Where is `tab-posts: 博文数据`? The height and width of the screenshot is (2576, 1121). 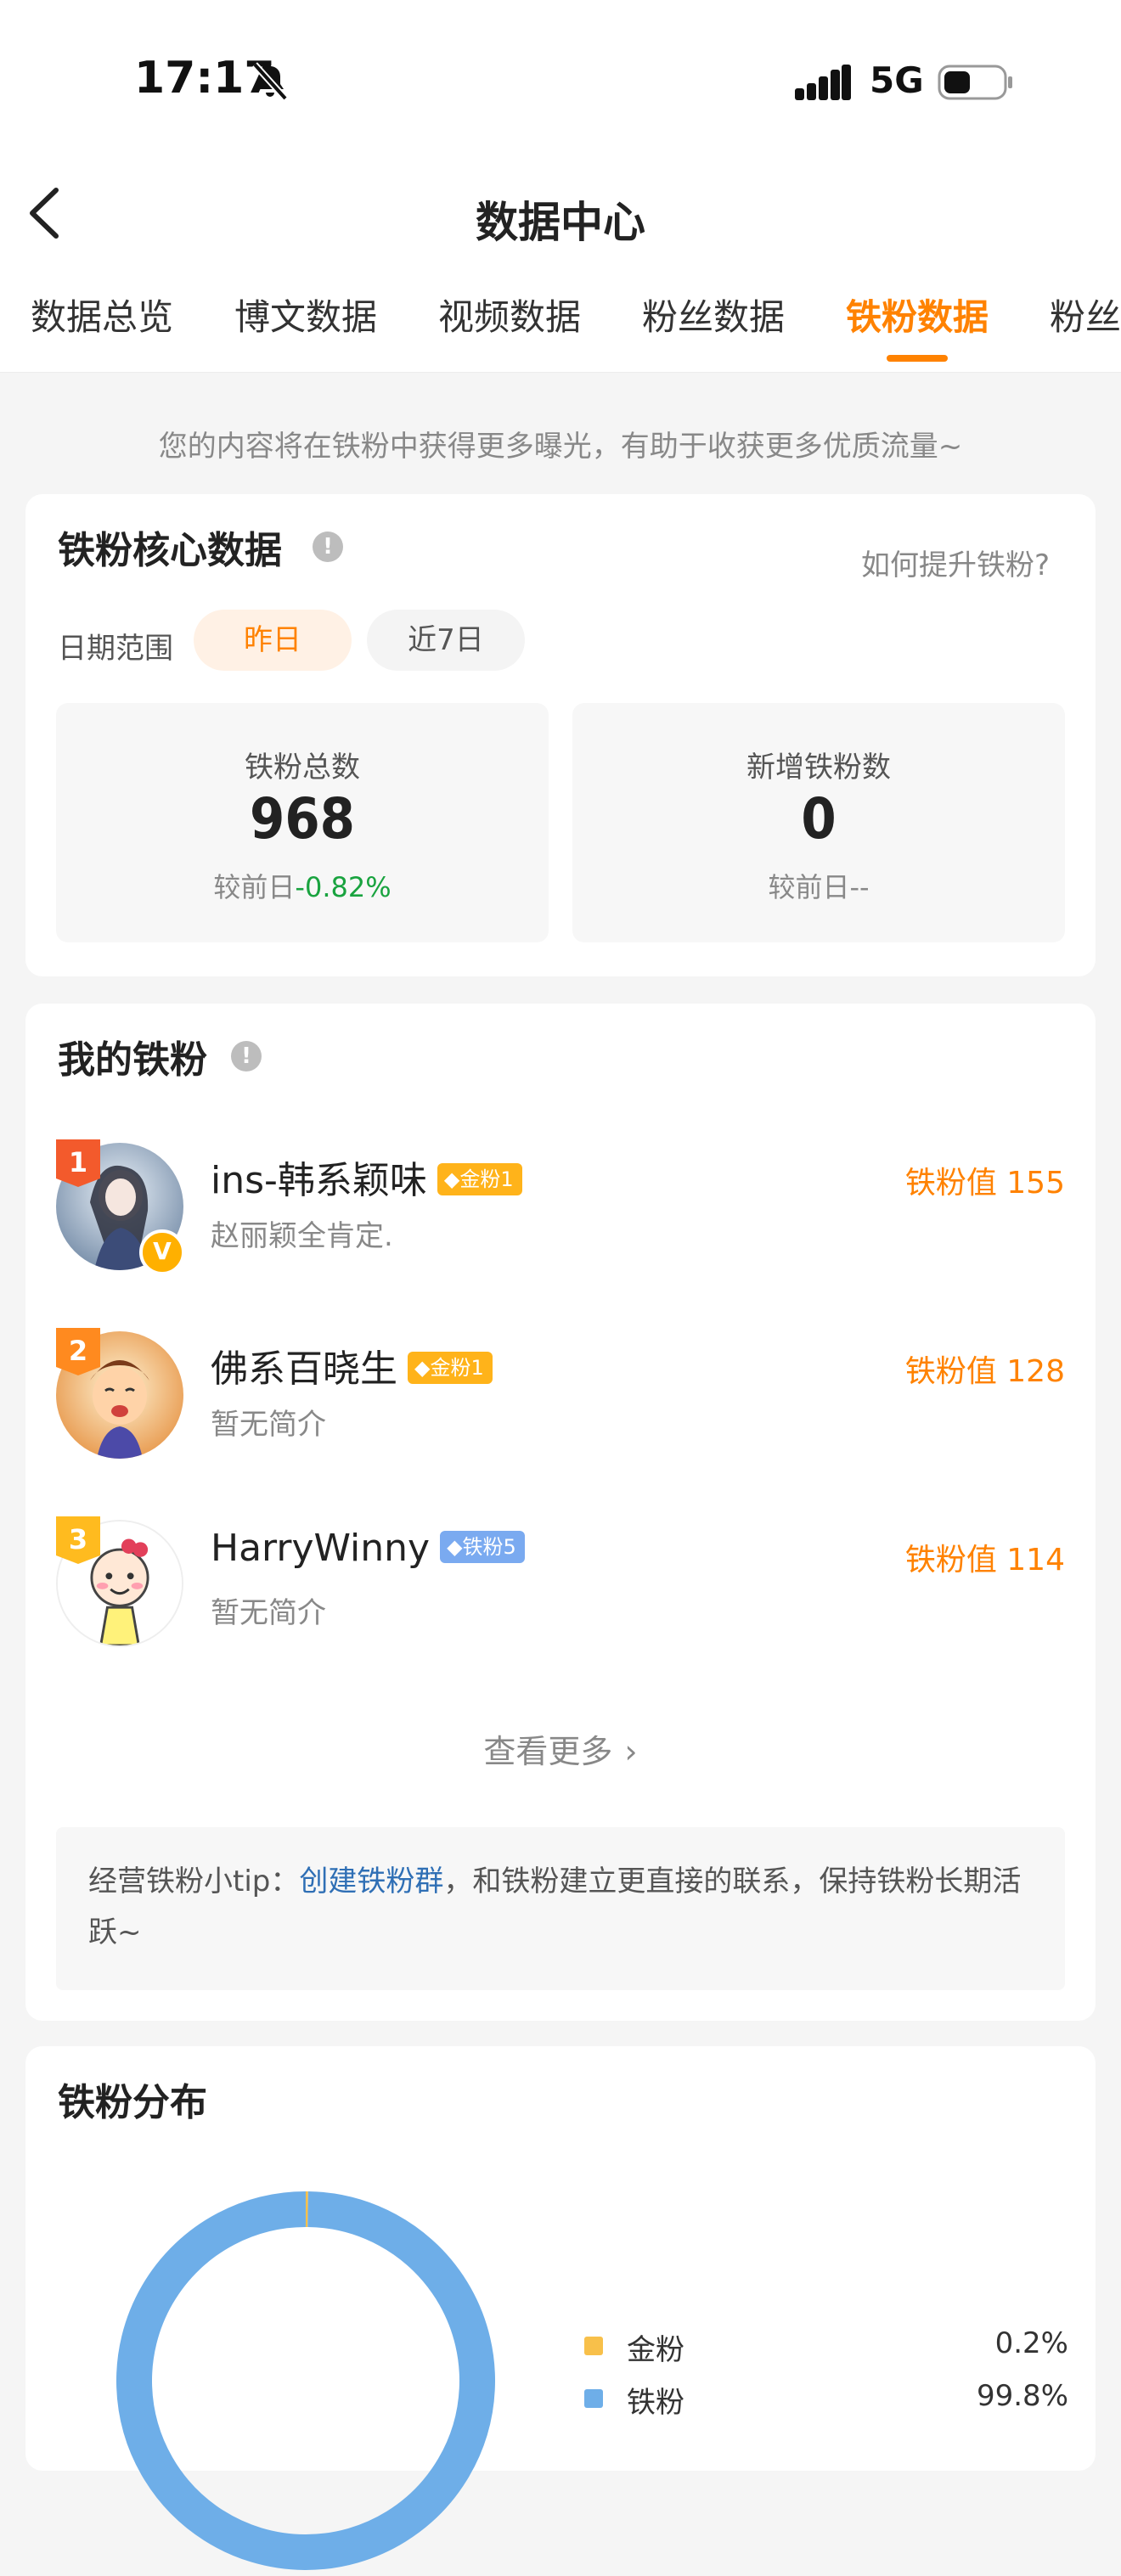
tab-posts: 博文数据 is located at coordinates (305, 314).